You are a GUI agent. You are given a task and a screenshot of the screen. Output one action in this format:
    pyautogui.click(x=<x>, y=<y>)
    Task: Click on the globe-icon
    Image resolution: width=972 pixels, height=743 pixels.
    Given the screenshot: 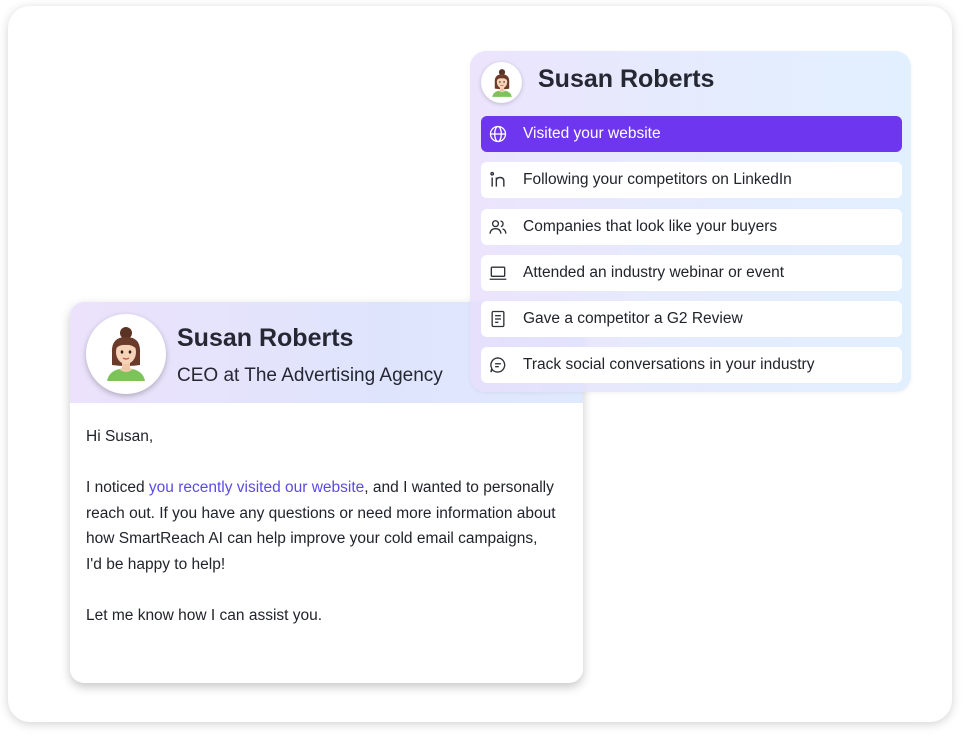 What is the action you would take?
    pyautogui.click(x=498, y=134)
    